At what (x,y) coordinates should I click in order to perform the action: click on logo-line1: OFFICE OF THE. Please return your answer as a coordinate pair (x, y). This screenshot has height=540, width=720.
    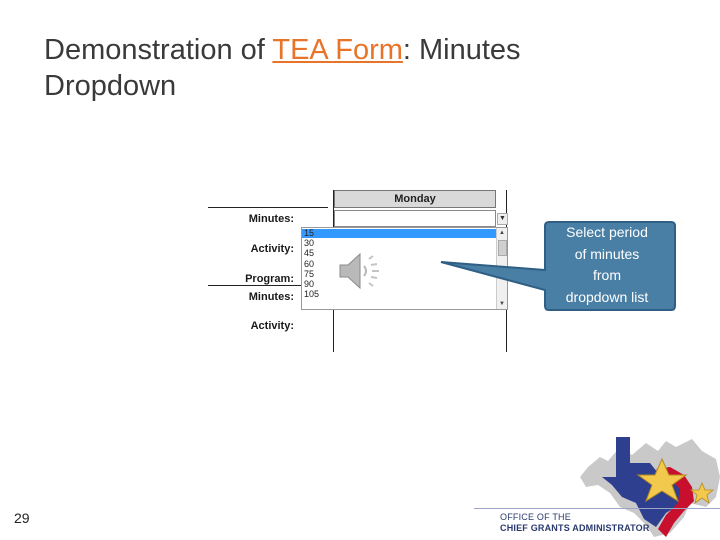
    Looking at the image, I should click on (535, 517).